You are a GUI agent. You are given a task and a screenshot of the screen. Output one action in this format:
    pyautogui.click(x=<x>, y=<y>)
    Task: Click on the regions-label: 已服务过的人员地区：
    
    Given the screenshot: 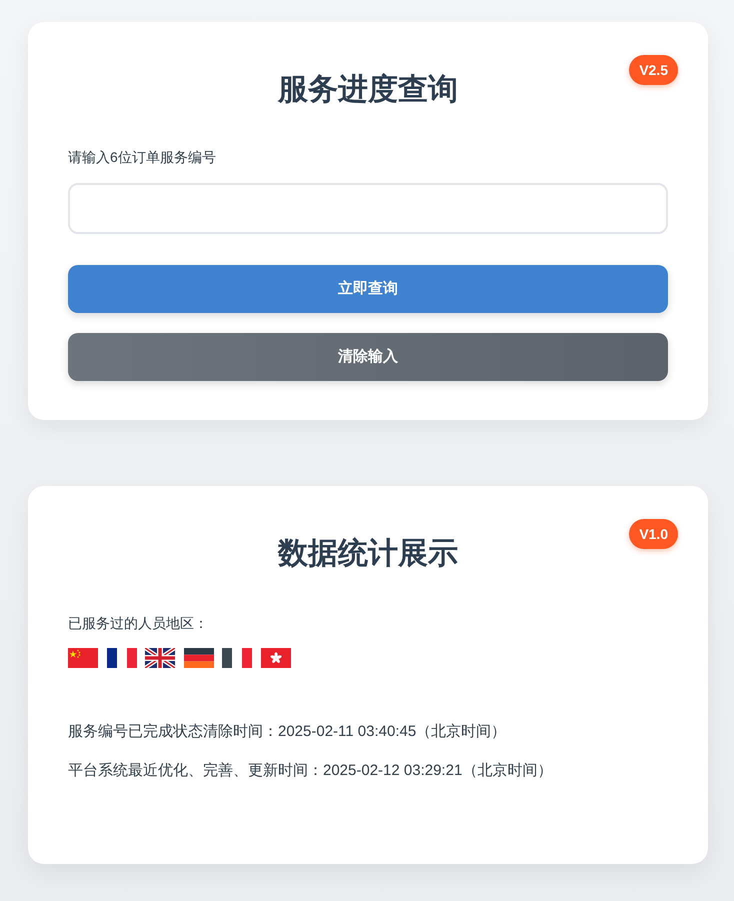 What is the action you would take?
    pyautogui.click(x=138, y=623)
    